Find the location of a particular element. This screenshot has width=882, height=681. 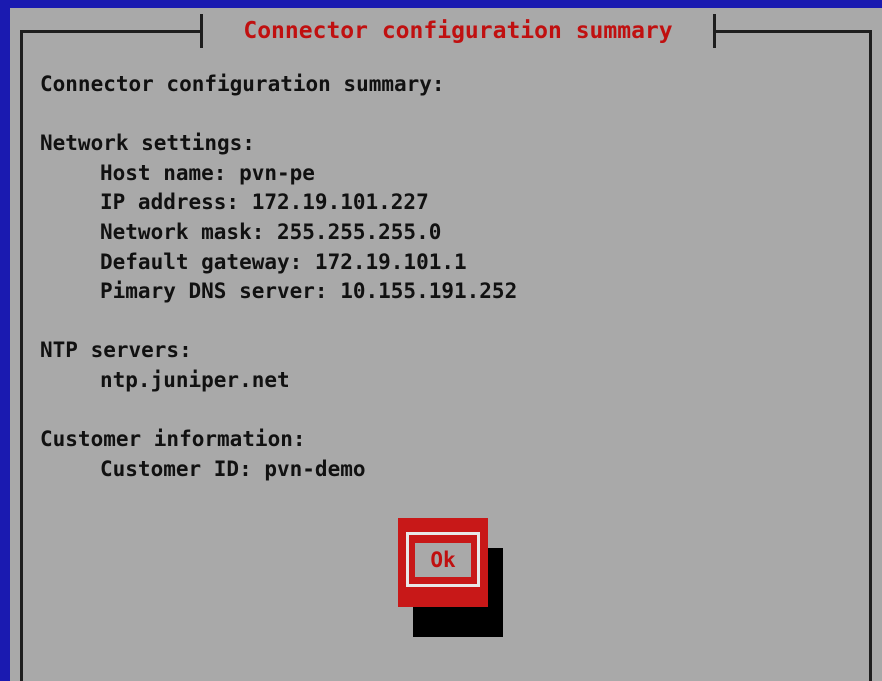

frame-right is located at coordinates (870, 355).